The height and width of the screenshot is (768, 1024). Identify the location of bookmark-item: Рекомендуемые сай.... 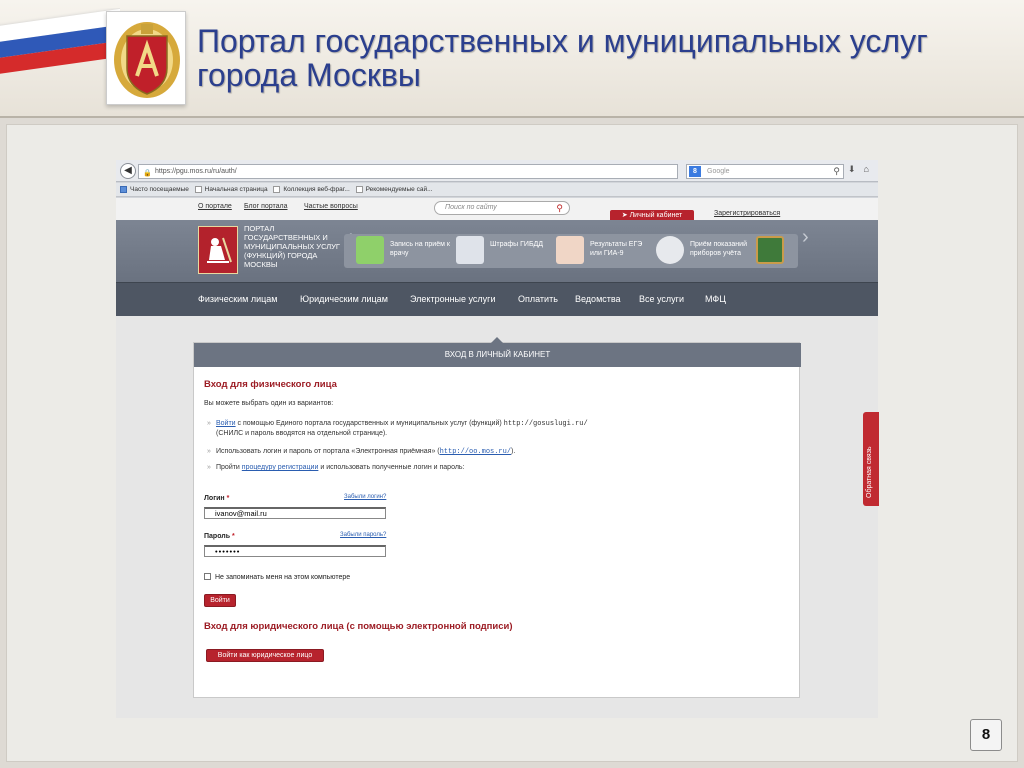
(394, 189).